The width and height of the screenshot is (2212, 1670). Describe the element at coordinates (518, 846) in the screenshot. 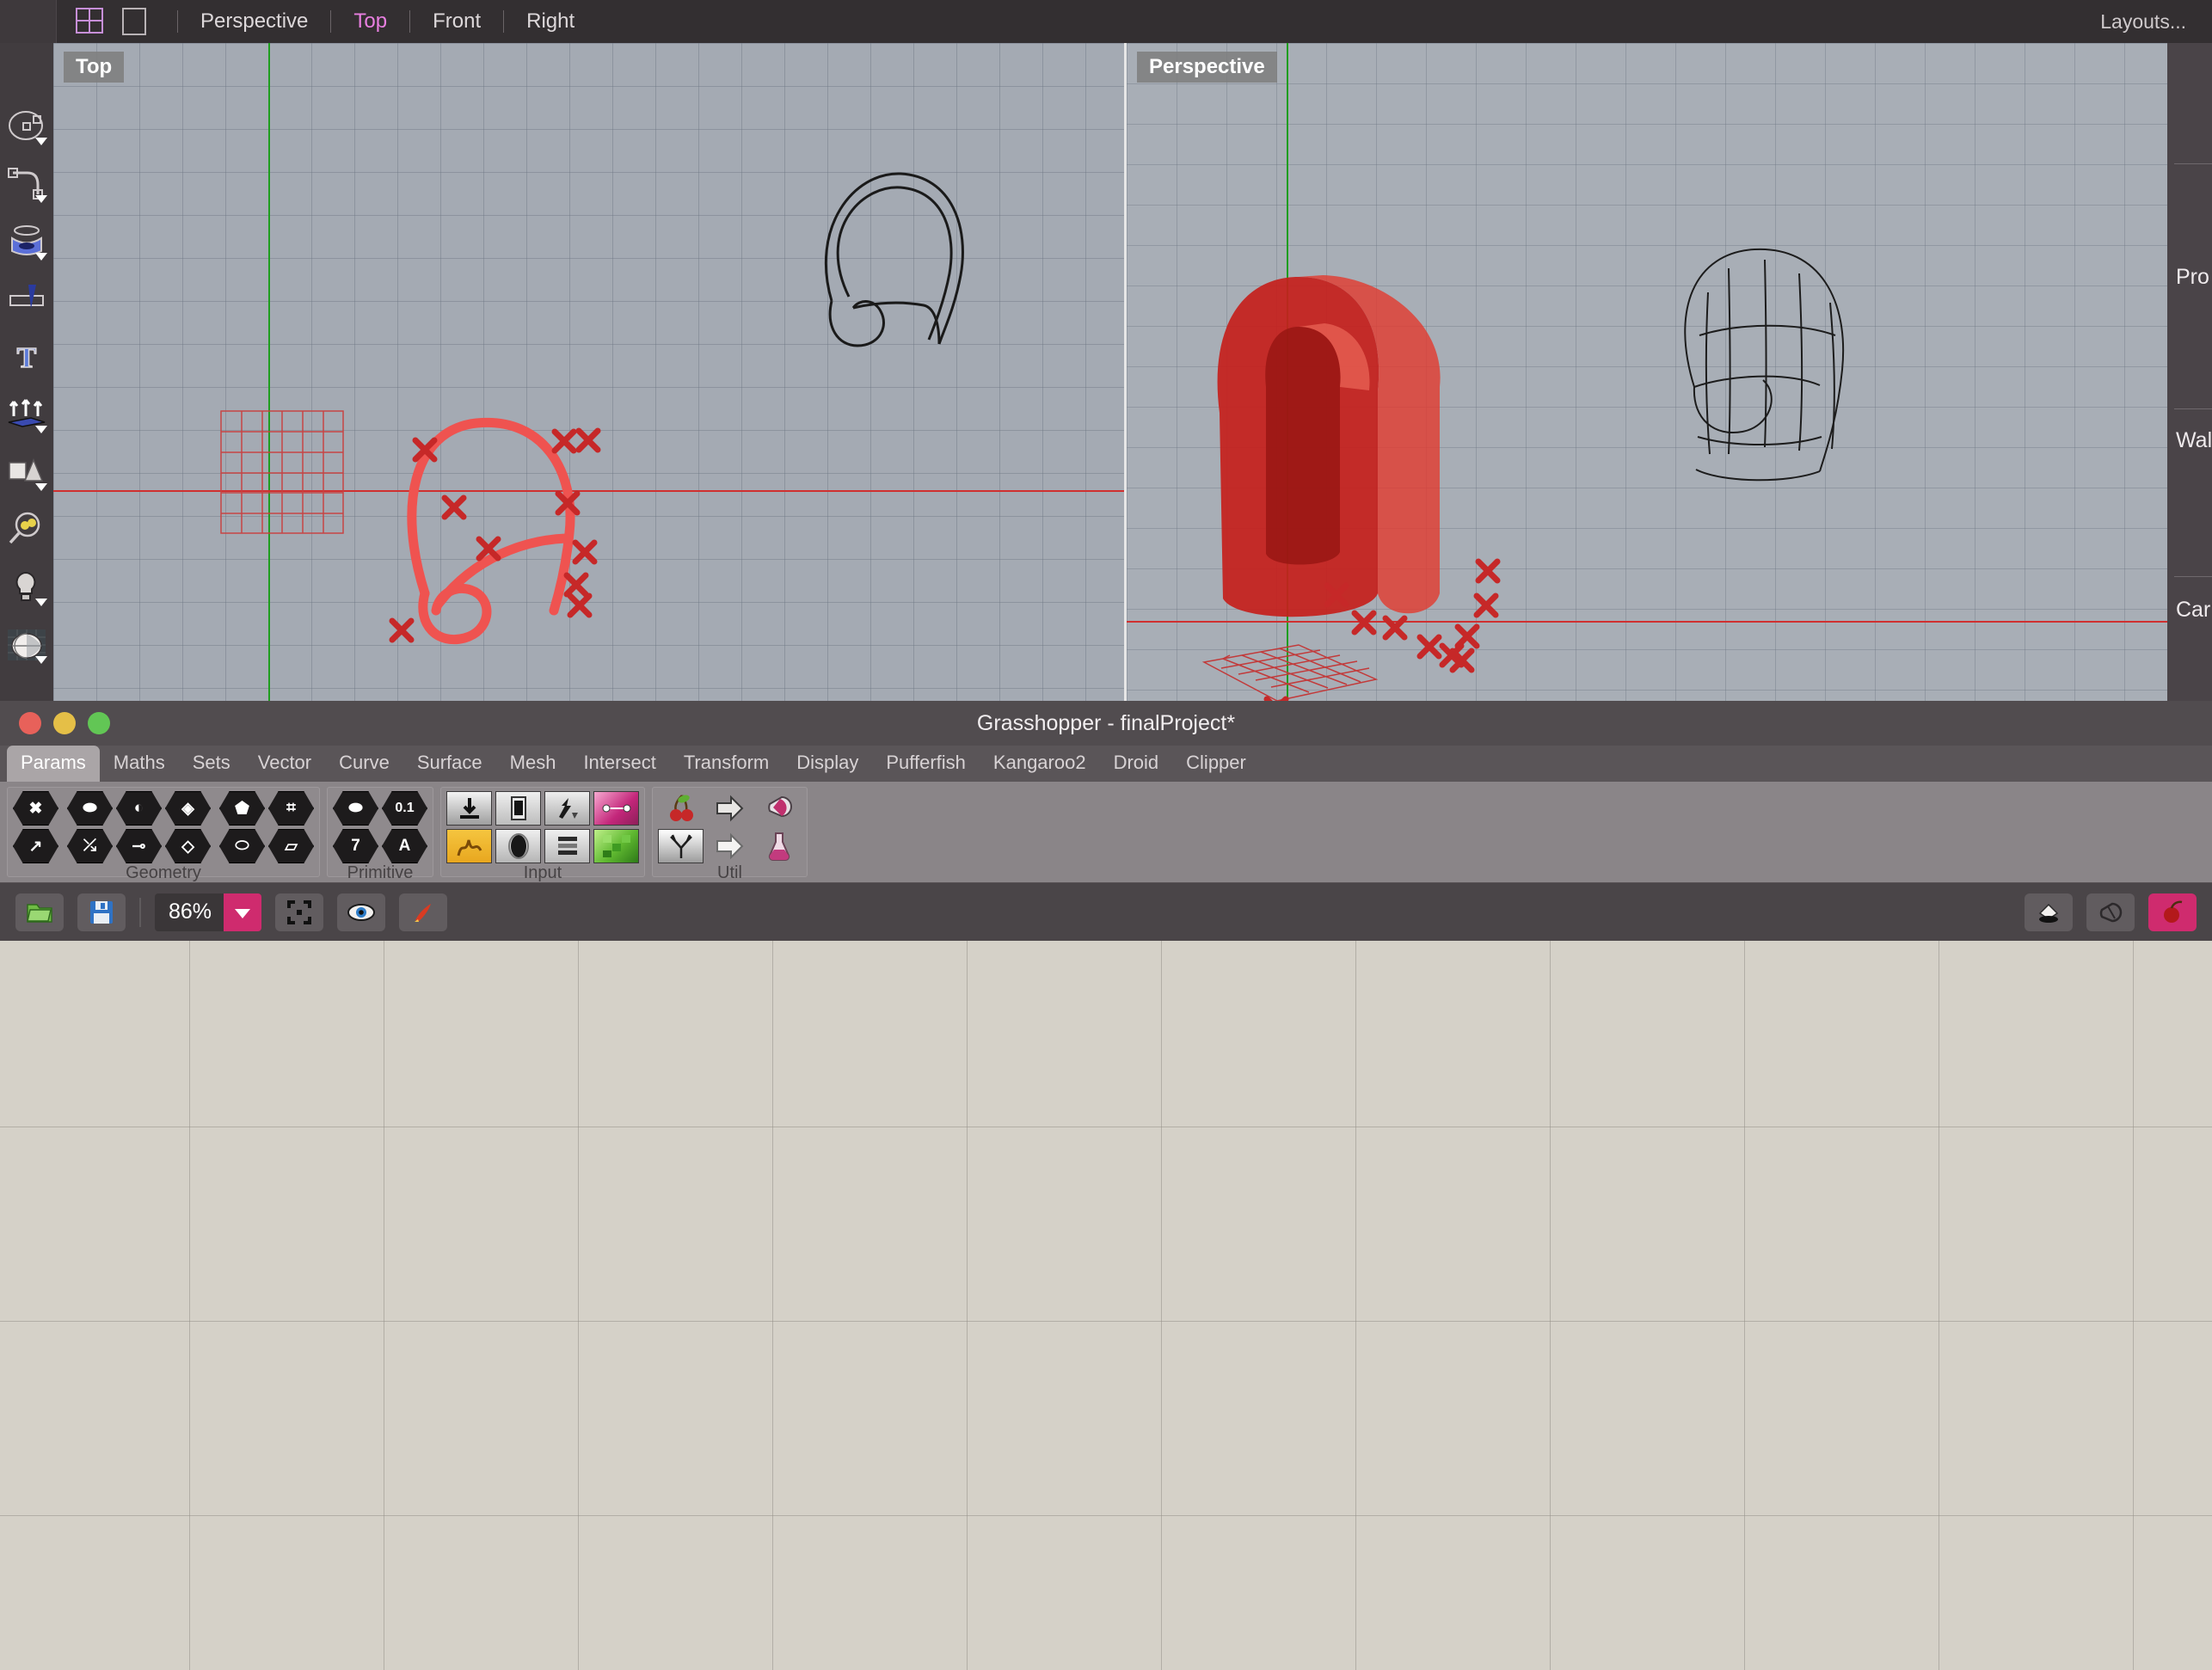

I see `knob-icon` at that location.